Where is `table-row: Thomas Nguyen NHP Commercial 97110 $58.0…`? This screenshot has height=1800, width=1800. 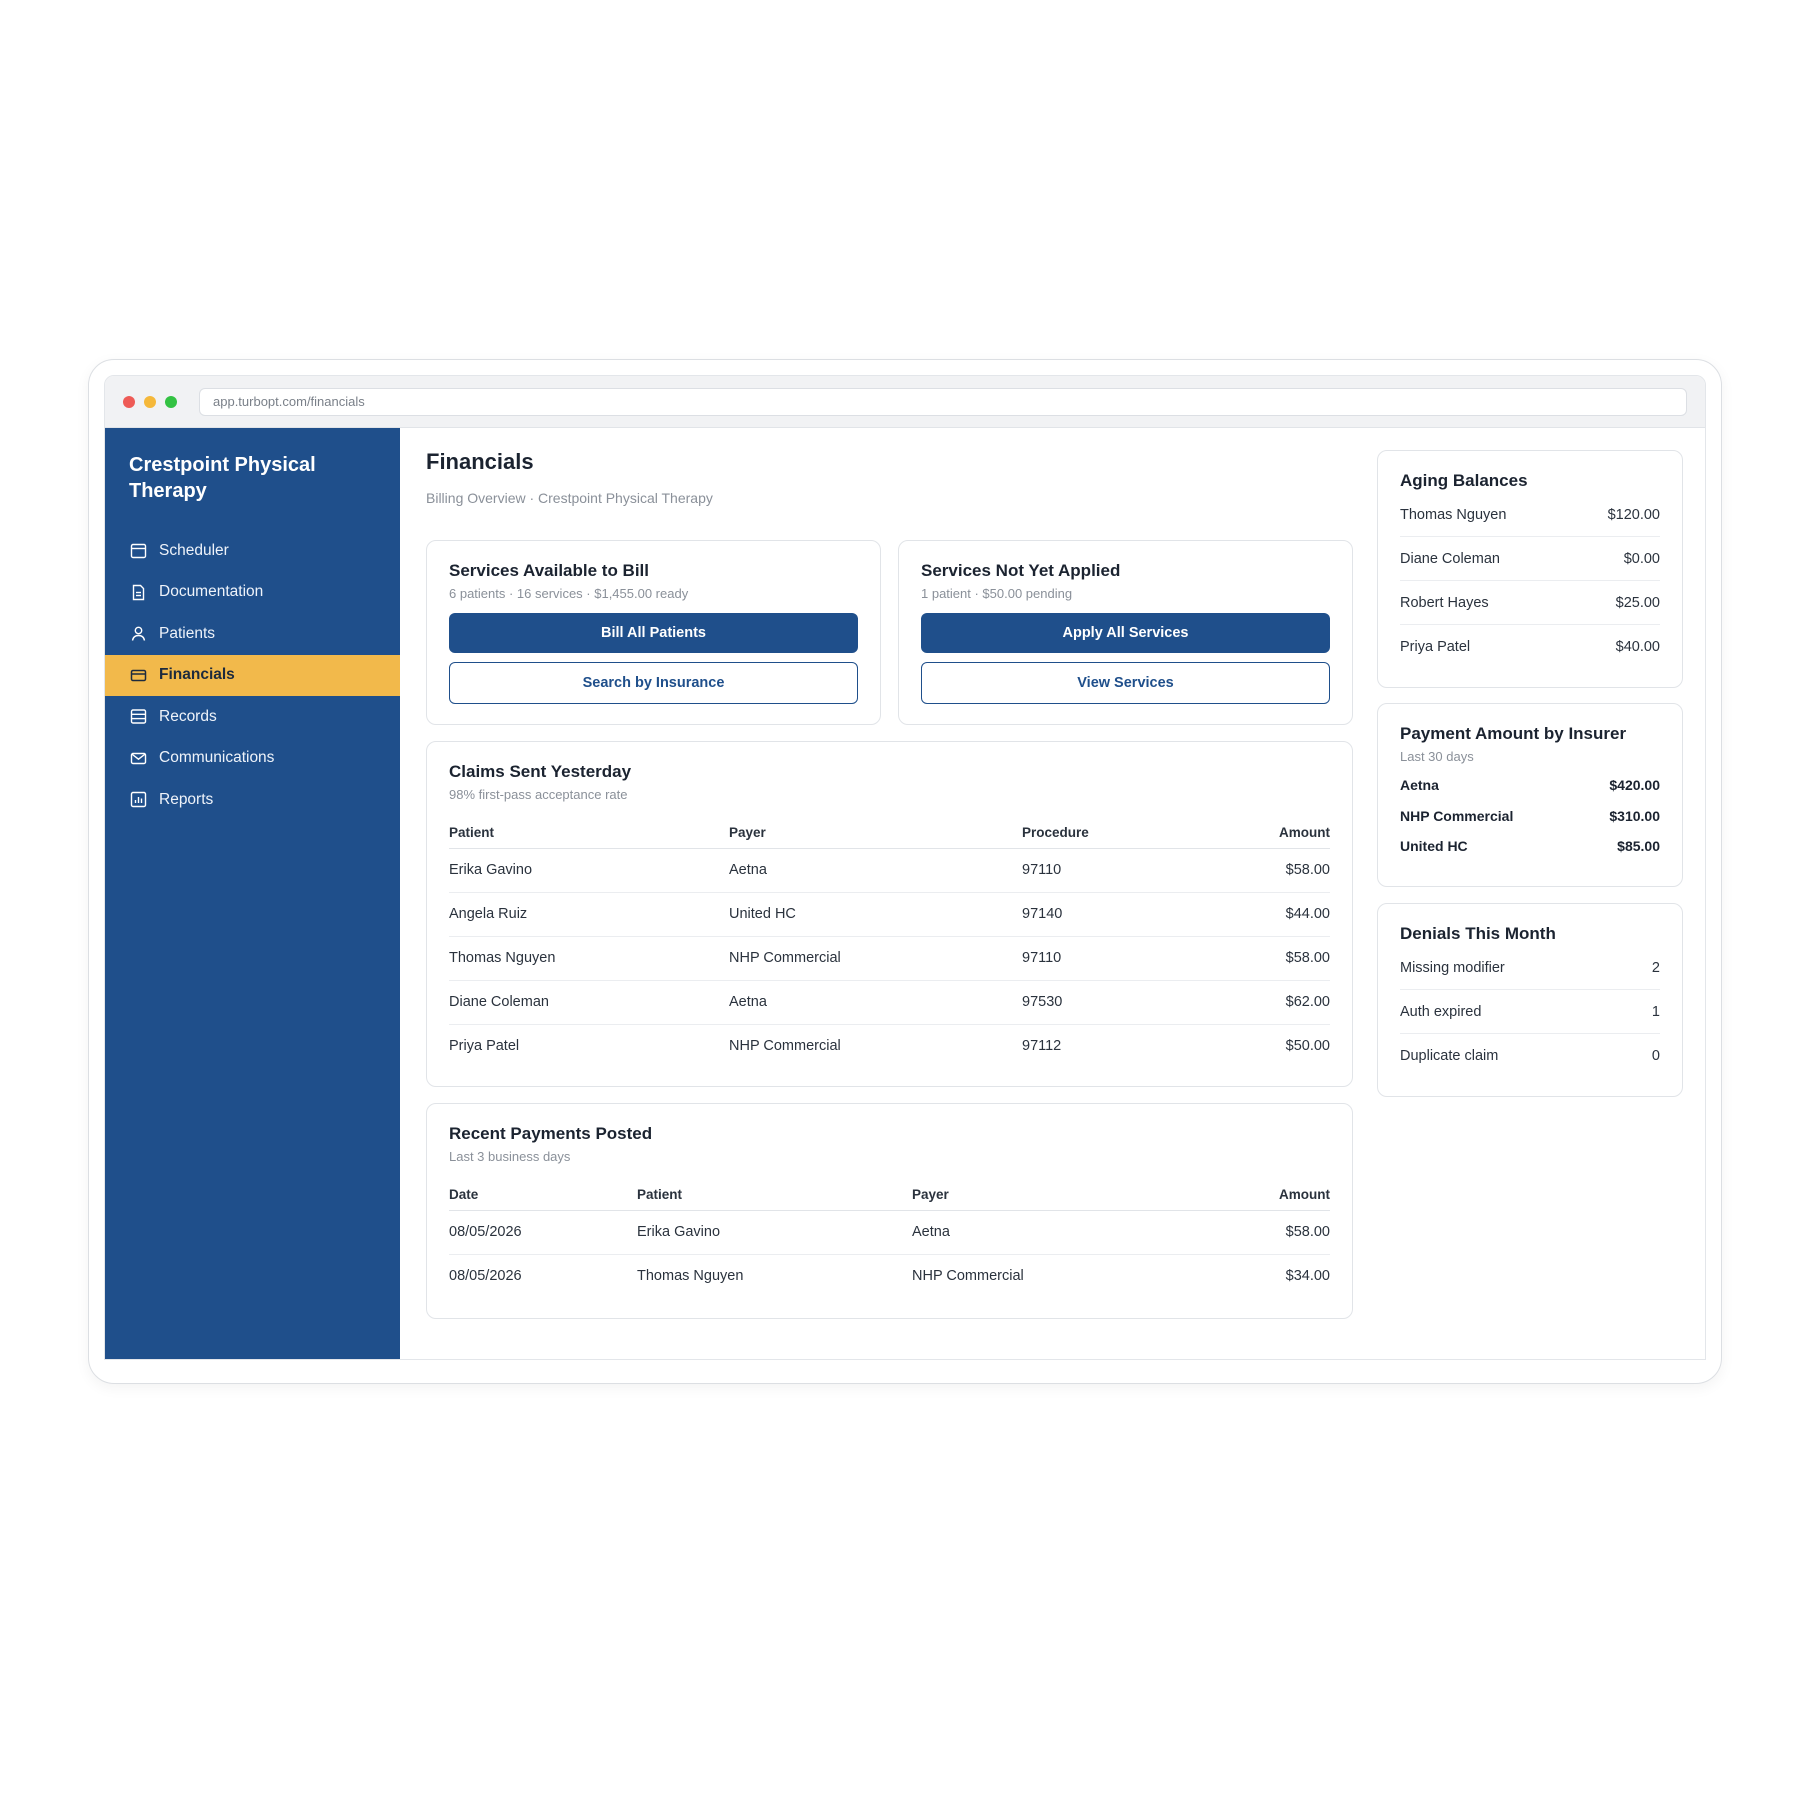 table-row: Thomas Nguyen NHP Commercial 97110 $58.0… is located at coordinates (889, 958).